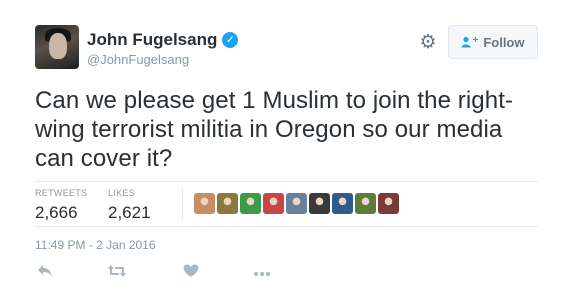  I want to click on author-full-name: John Fugelsang, so click(152, 40).